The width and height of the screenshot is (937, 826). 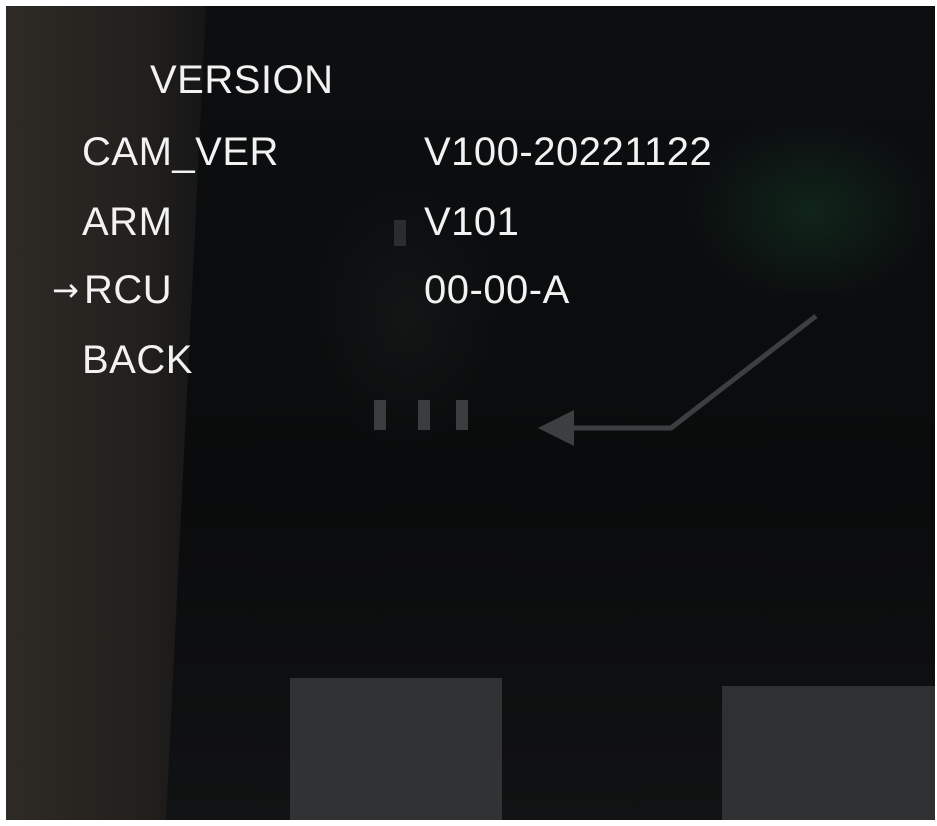 I want to click on menu-item-label: RCU, so click(x=128, y=290).